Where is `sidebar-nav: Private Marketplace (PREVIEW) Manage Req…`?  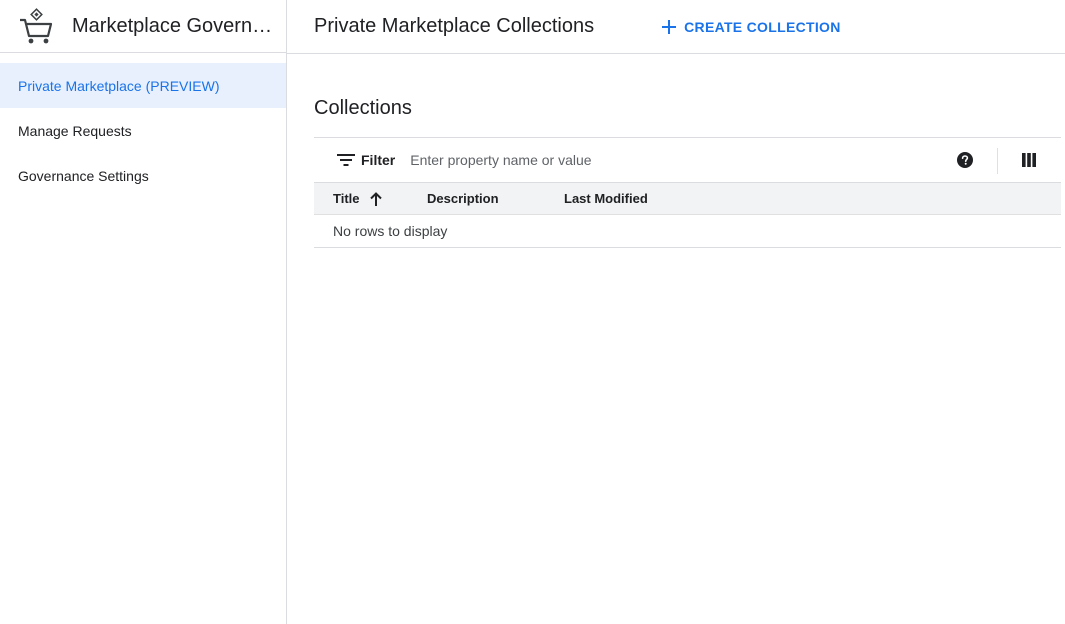 sidebar-nav: Private Marketplace (PREVIEW) Manage Req… is located at coordinates (143, 125).